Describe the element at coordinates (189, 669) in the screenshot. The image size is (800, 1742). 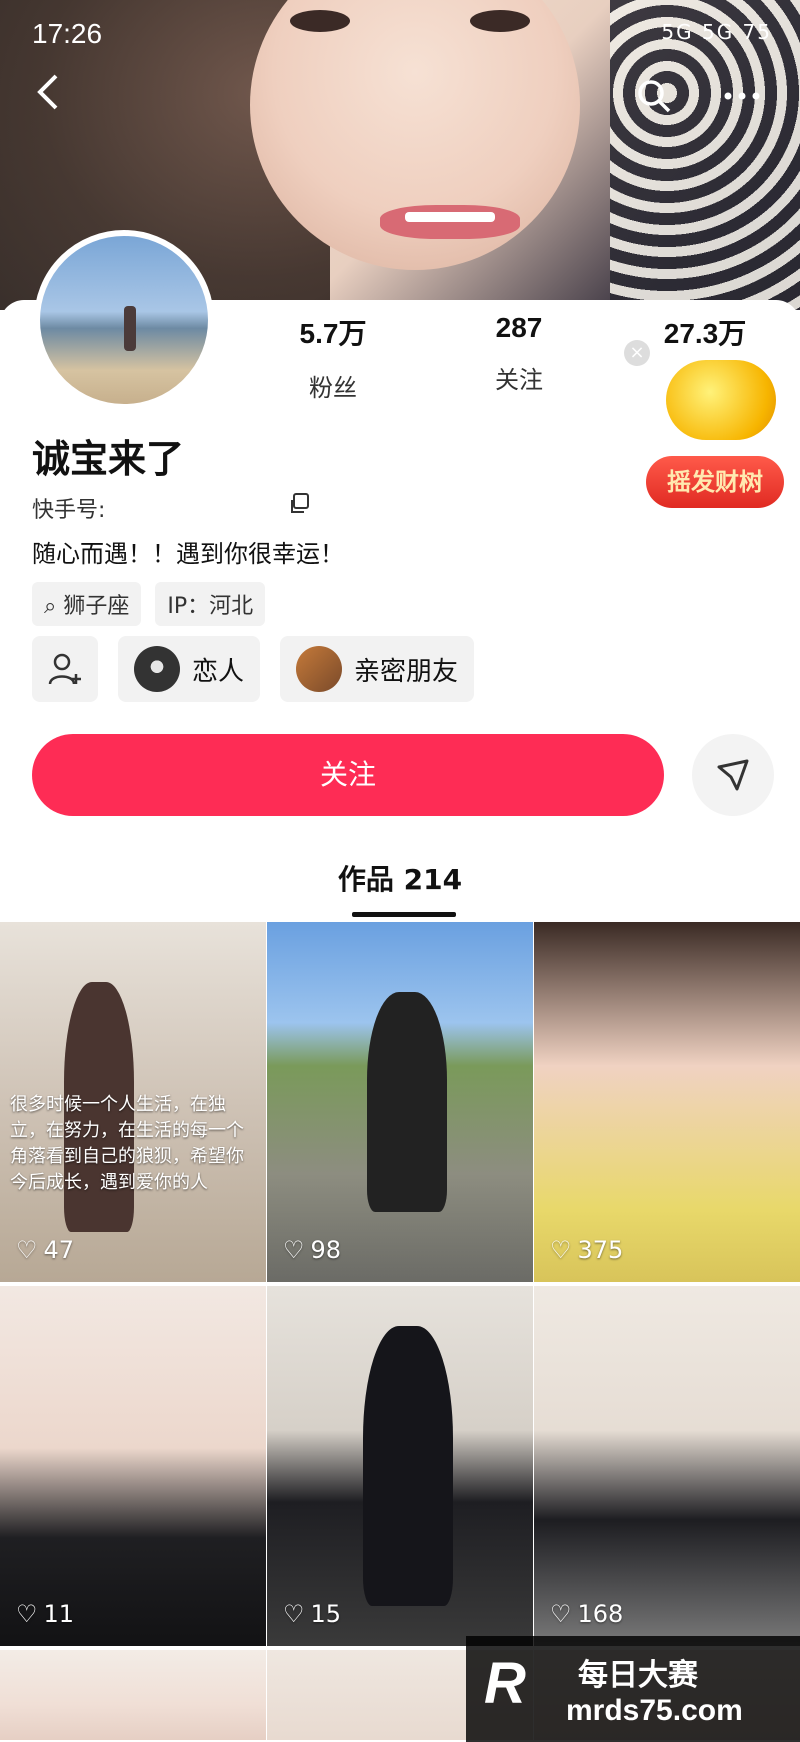
I see `relation-chip-lover: 恋人` at that location.